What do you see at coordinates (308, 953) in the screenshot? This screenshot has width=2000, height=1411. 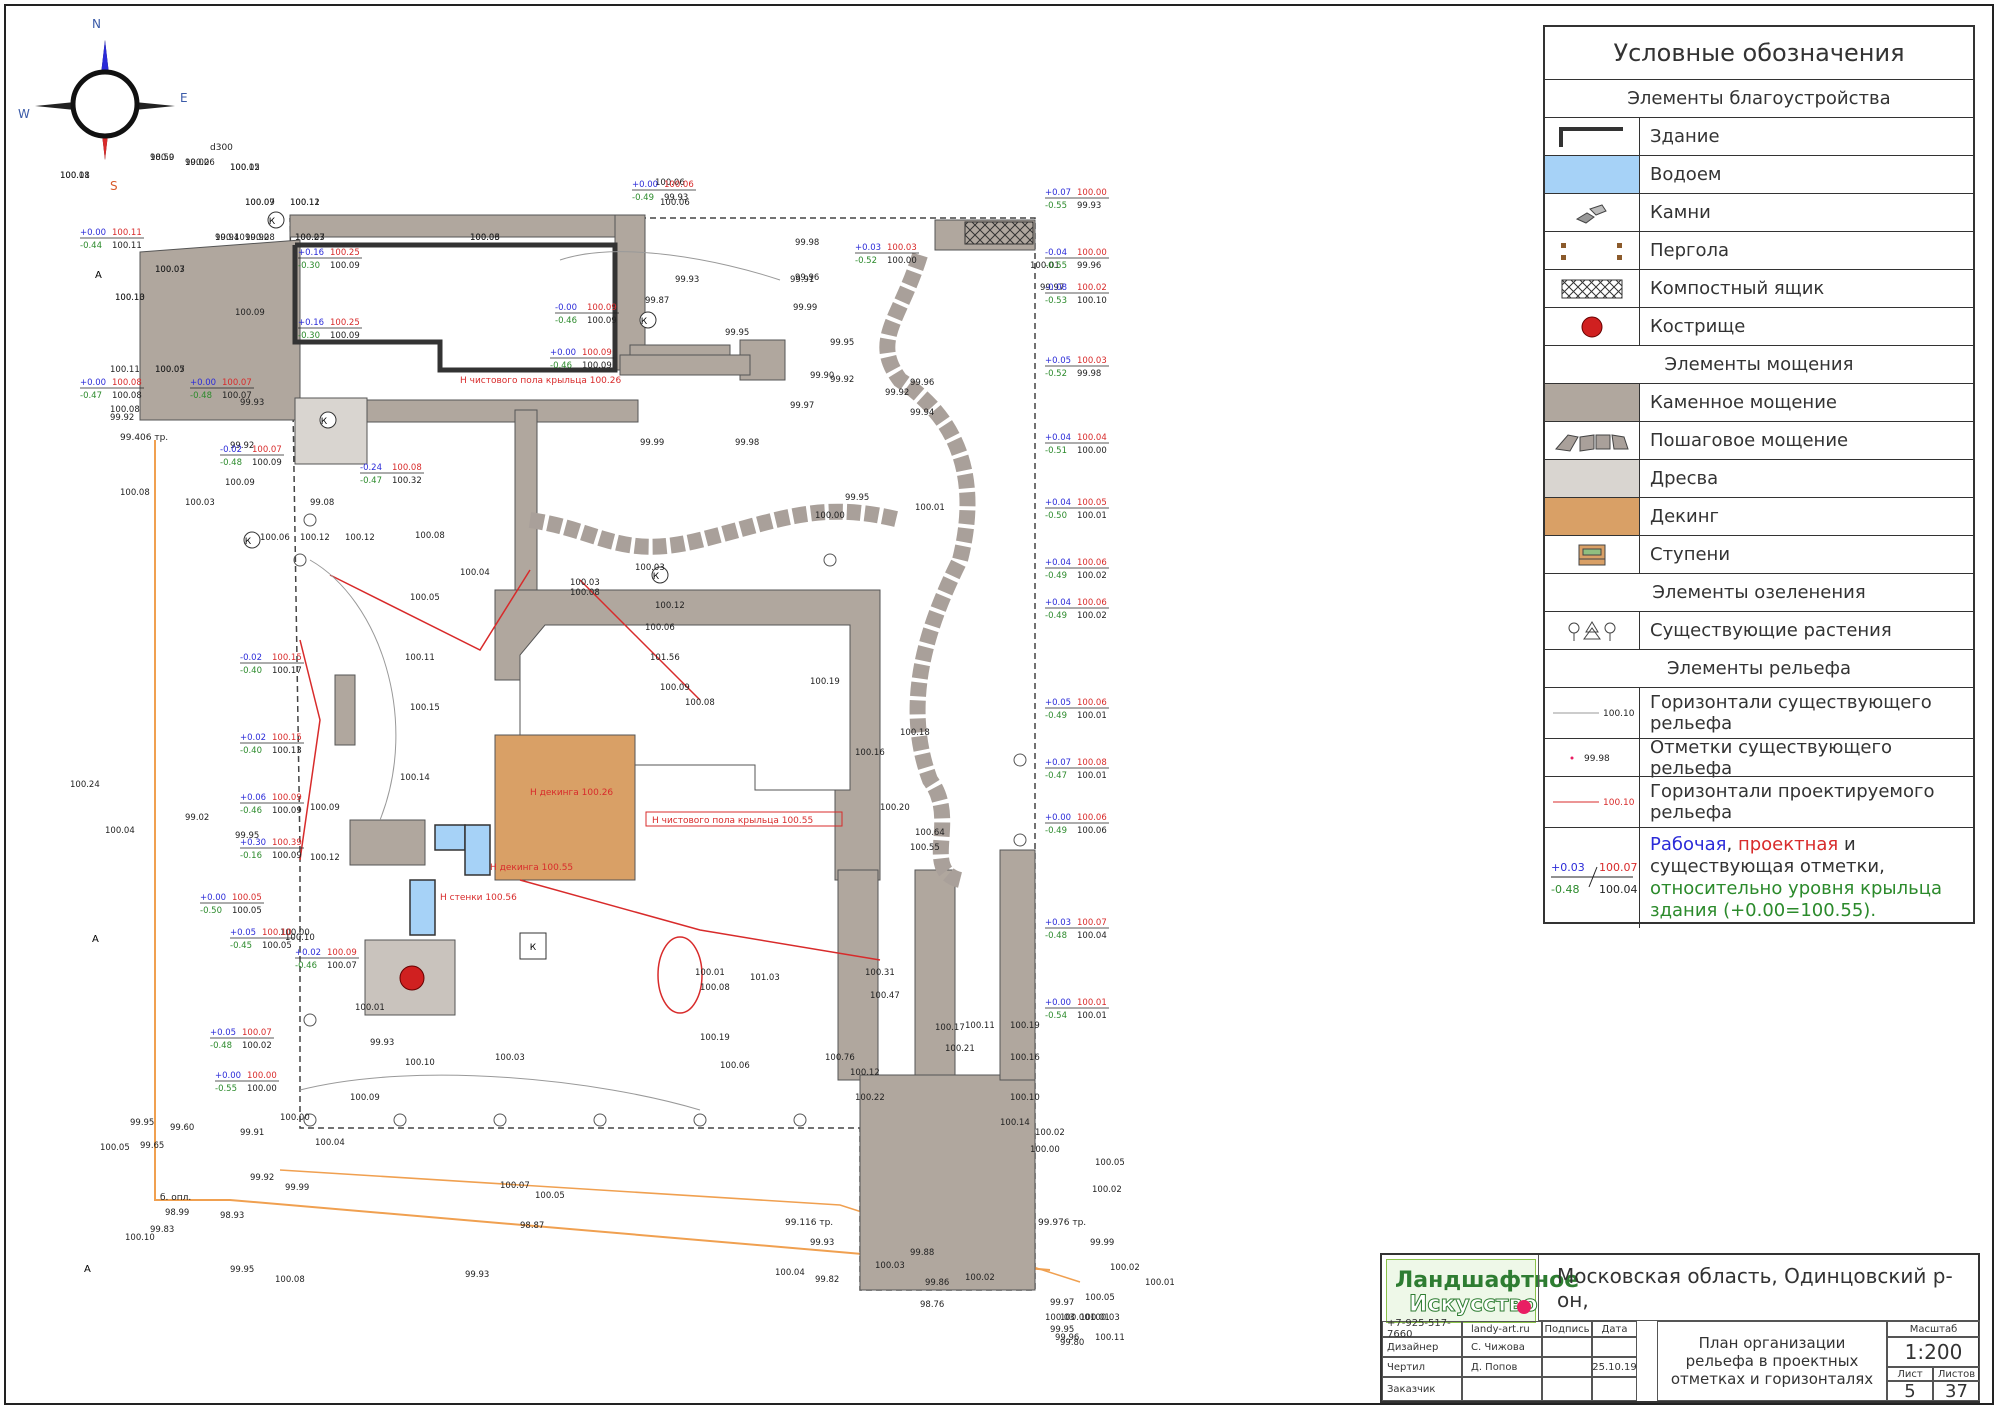 I see `working-mark-w: +0.02` at bounding box center [308, 953].